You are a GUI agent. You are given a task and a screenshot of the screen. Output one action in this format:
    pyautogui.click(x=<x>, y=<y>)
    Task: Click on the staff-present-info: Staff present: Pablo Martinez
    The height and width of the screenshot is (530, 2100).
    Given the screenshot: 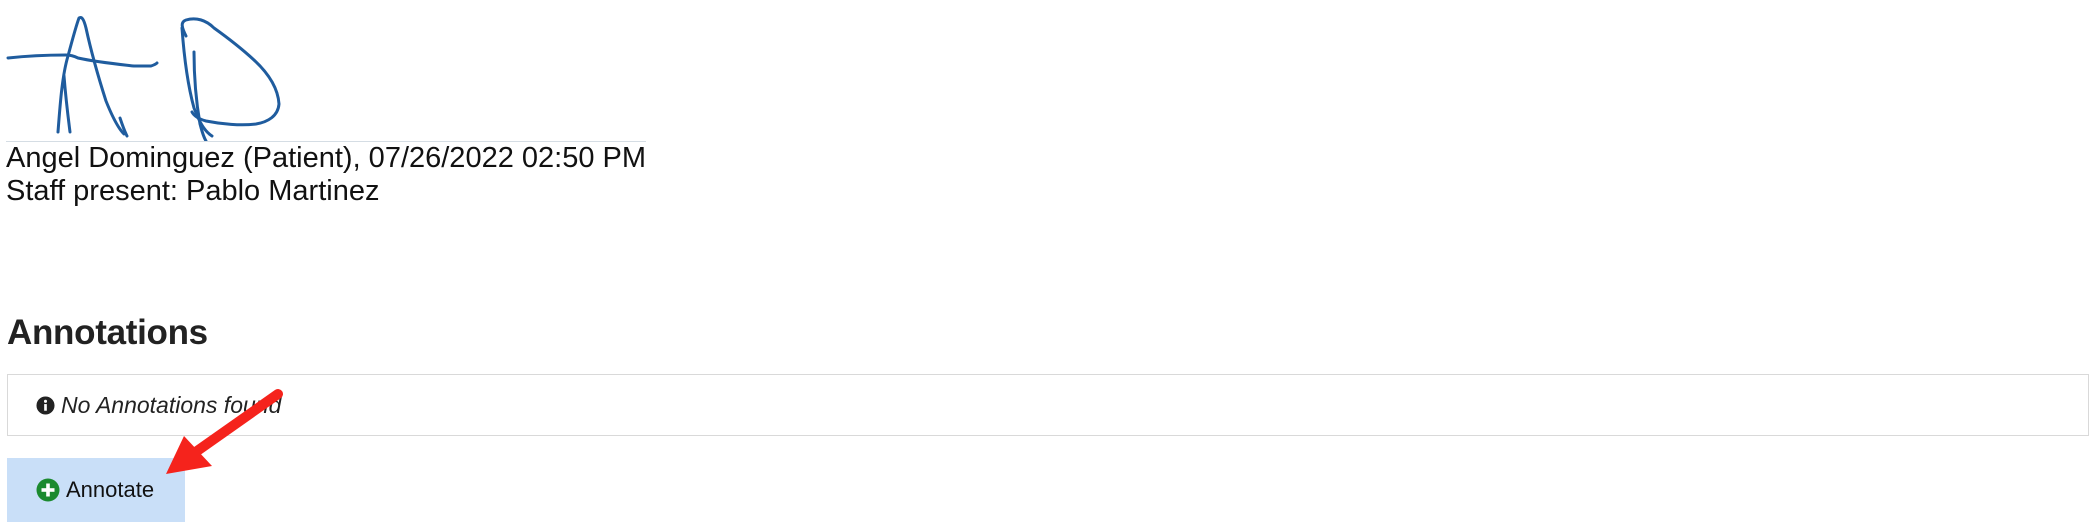 What is the action you would take?
    pyautogui.click(x=193, y=191)
    